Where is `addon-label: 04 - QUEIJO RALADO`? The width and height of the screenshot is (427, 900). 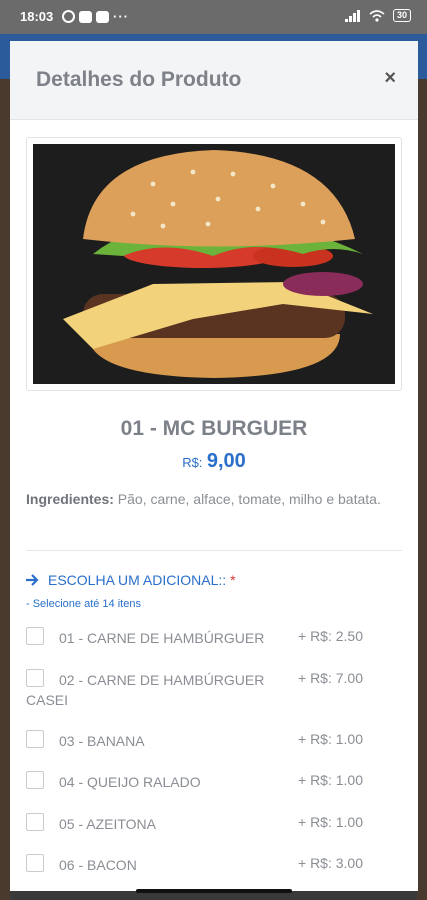 addon-label: 04 - QUEIJO RALADO is located at coordinates (130, 782).